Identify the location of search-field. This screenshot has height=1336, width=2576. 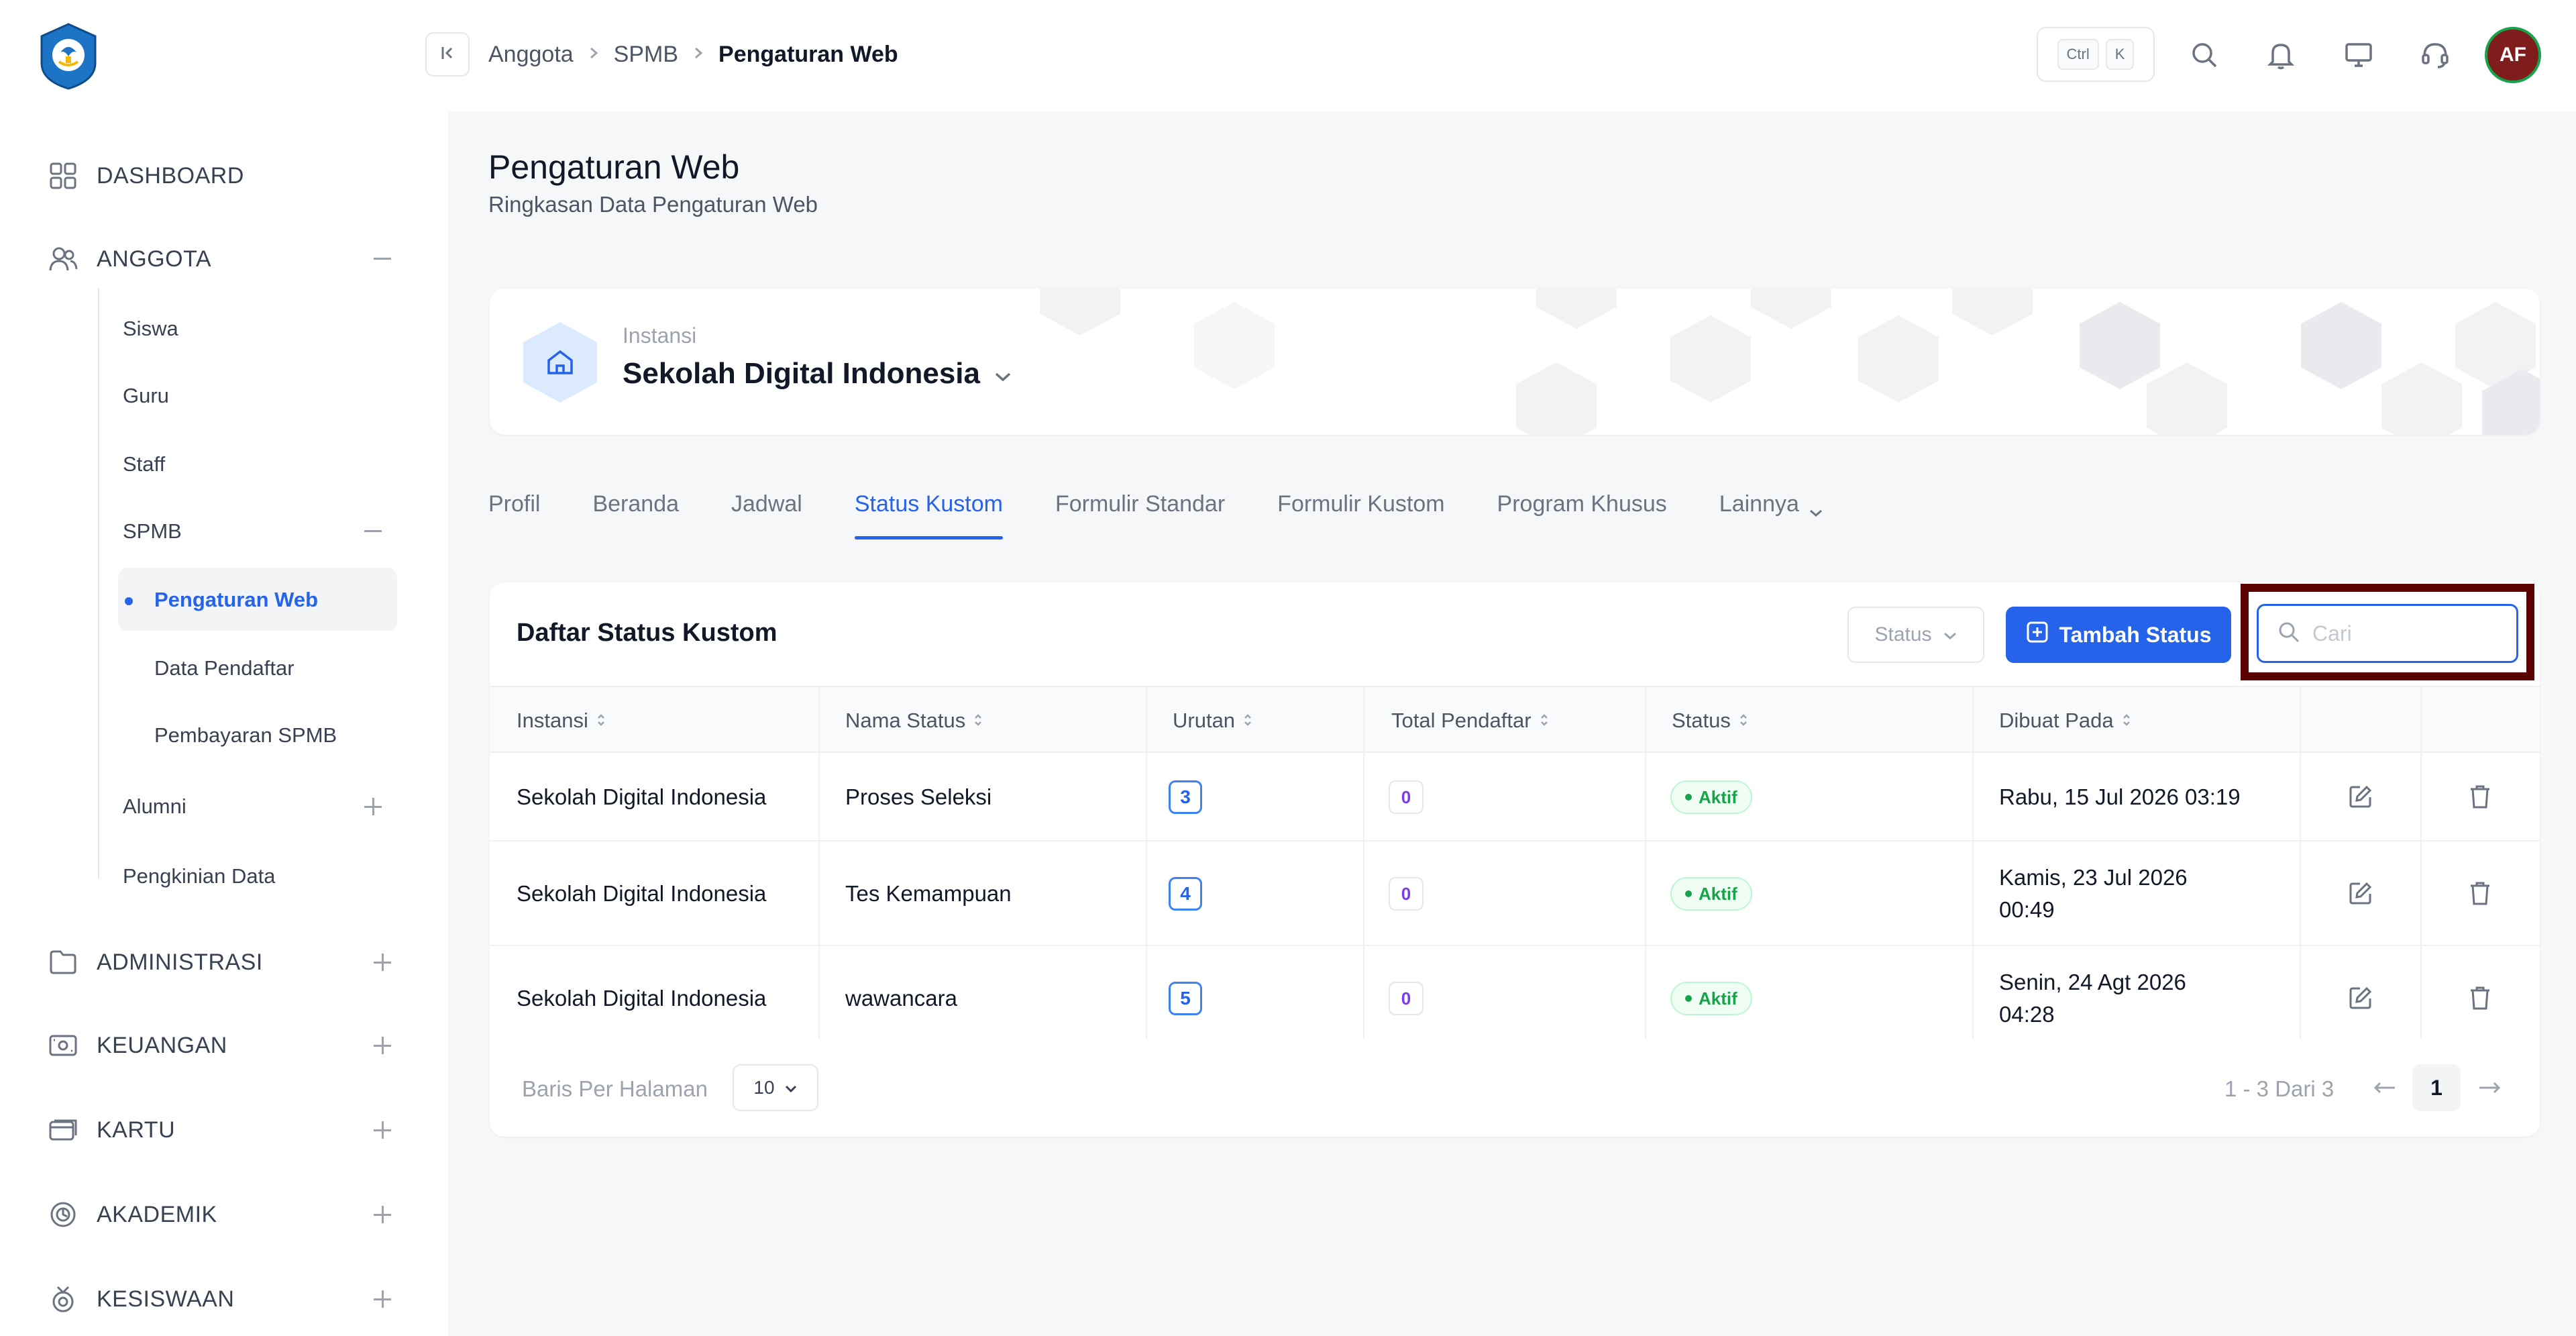
(2387, 633).